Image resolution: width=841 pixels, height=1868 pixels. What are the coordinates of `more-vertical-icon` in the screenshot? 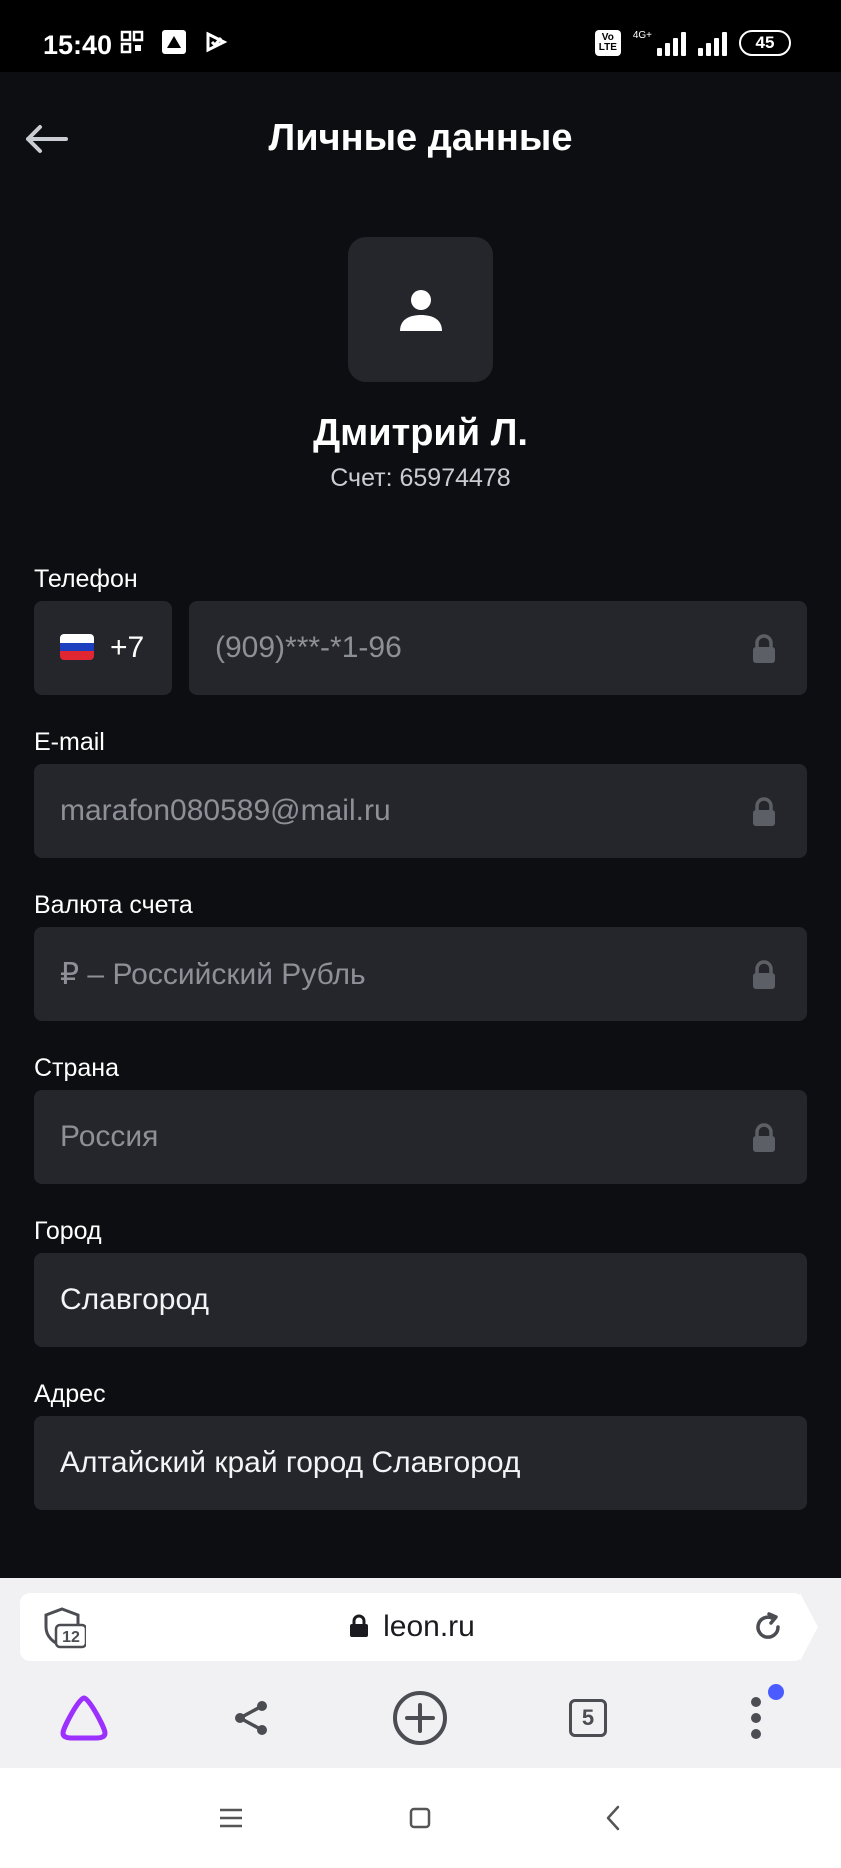 It's located at (756, 1718).